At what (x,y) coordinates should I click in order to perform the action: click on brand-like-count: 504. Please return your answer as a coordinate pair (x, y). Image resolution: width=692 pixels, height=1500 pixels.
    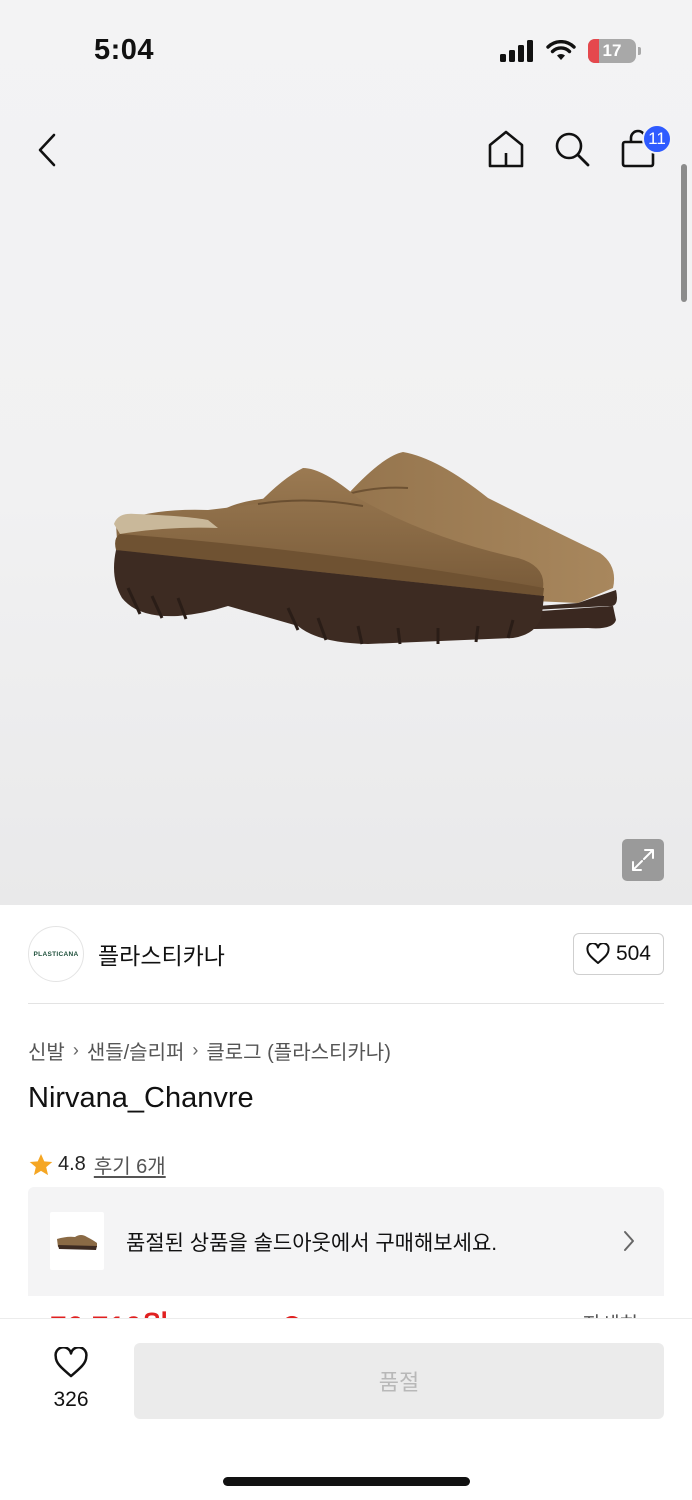
    Looking at the image, I should click on (633, 953).